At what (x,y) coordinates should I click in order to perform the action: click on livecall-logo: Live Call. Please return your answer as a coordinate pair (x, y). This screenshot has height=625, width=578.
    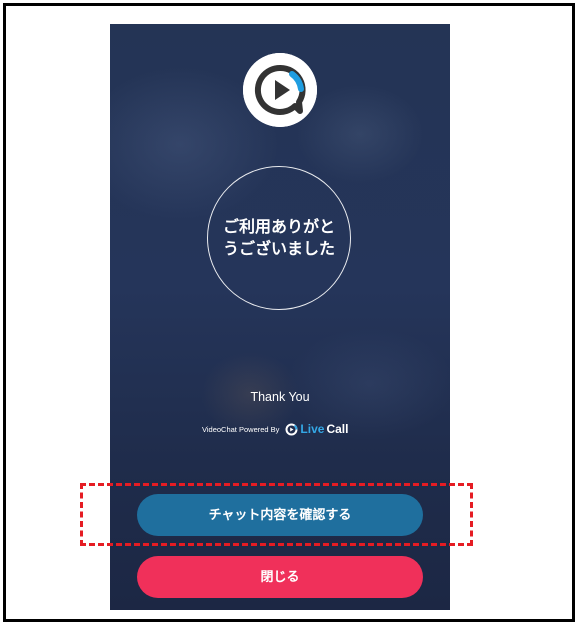
    Looking at the image, I should click on (316, 429).